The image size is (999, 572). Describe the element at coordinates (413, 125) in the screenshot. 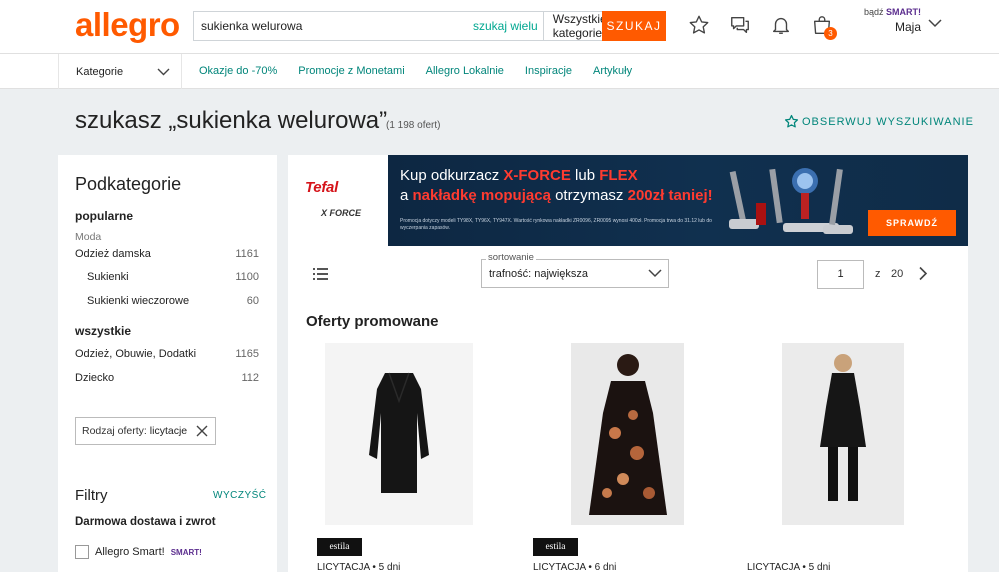

I see `offer-count: (1 198 ofert)` at that location.